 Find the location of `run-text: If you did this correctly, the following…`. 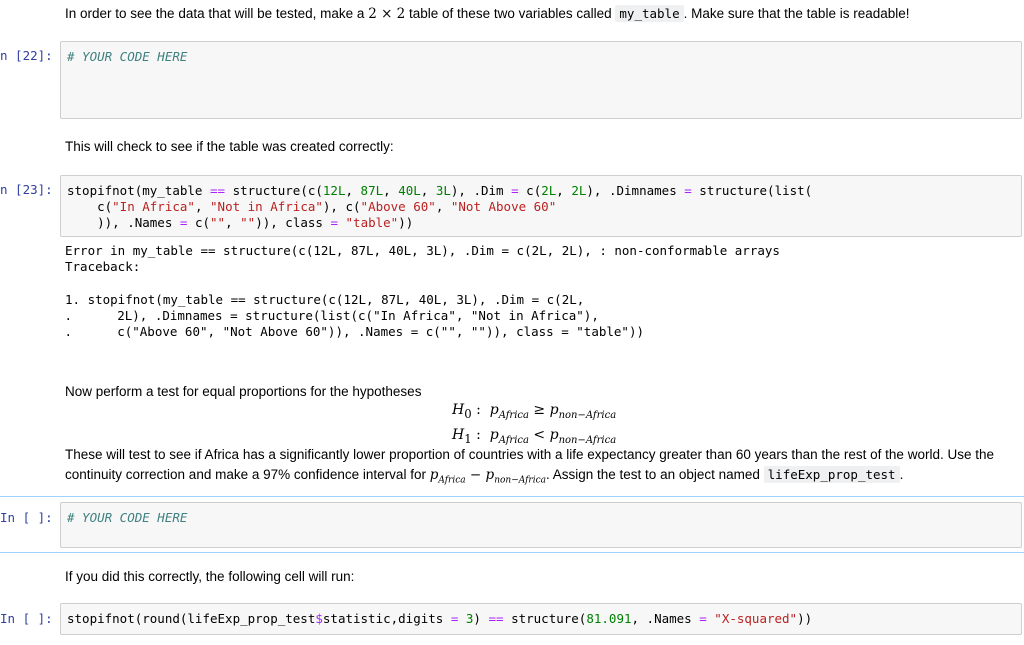

run-text: If you did this correctly, the following… is located at coordinates (210, 576).